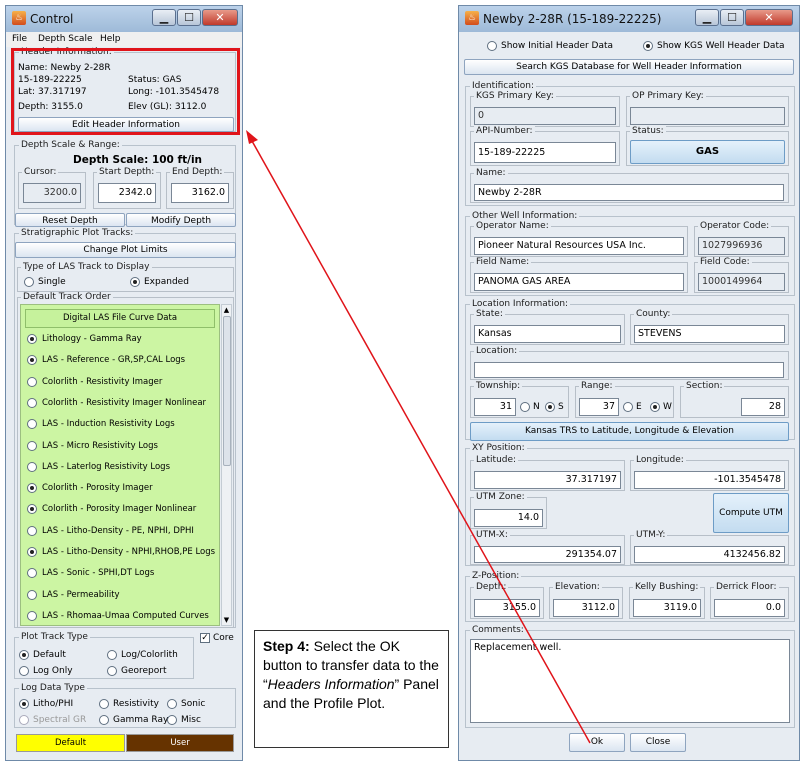  What do you see at coordinates (630, 681) in the screenshot?
I see `comments-textarea: Replacement well.` at bounding box center [630, 681].